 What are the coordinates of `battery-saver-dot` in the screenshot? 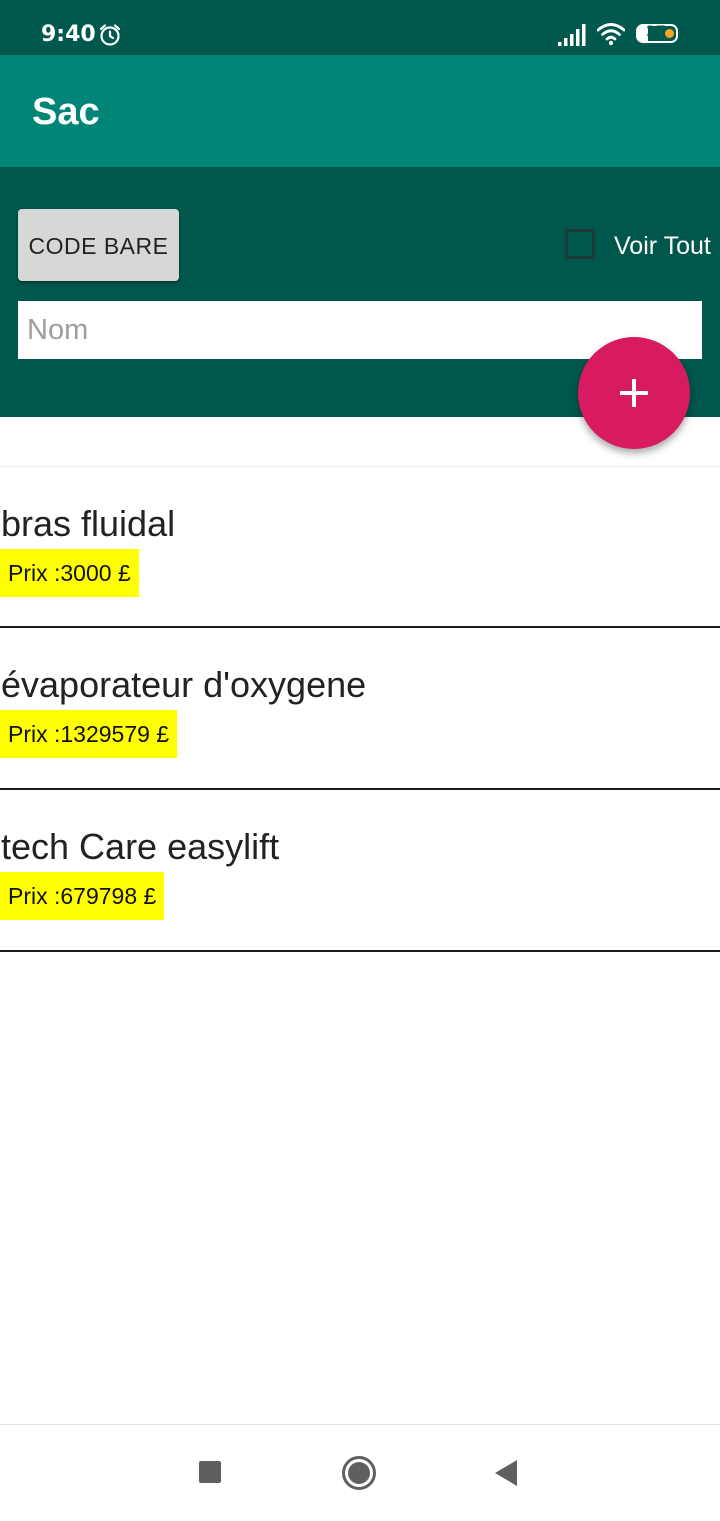 It's located at (669, 33).